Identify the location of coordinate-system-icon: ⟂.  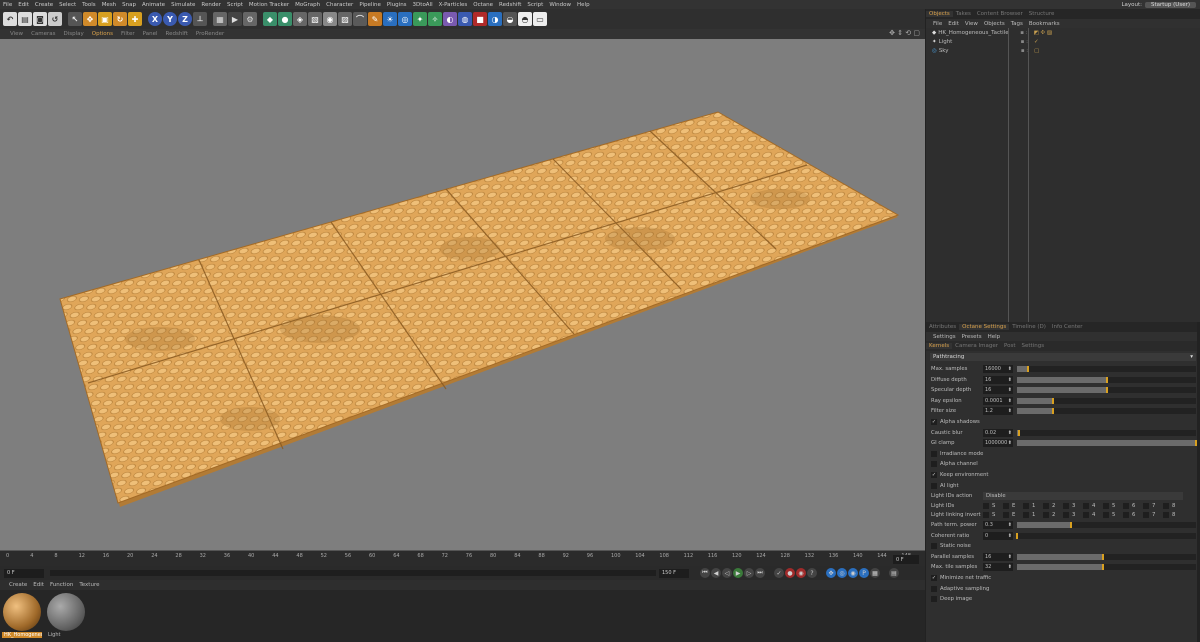
(200, 19).